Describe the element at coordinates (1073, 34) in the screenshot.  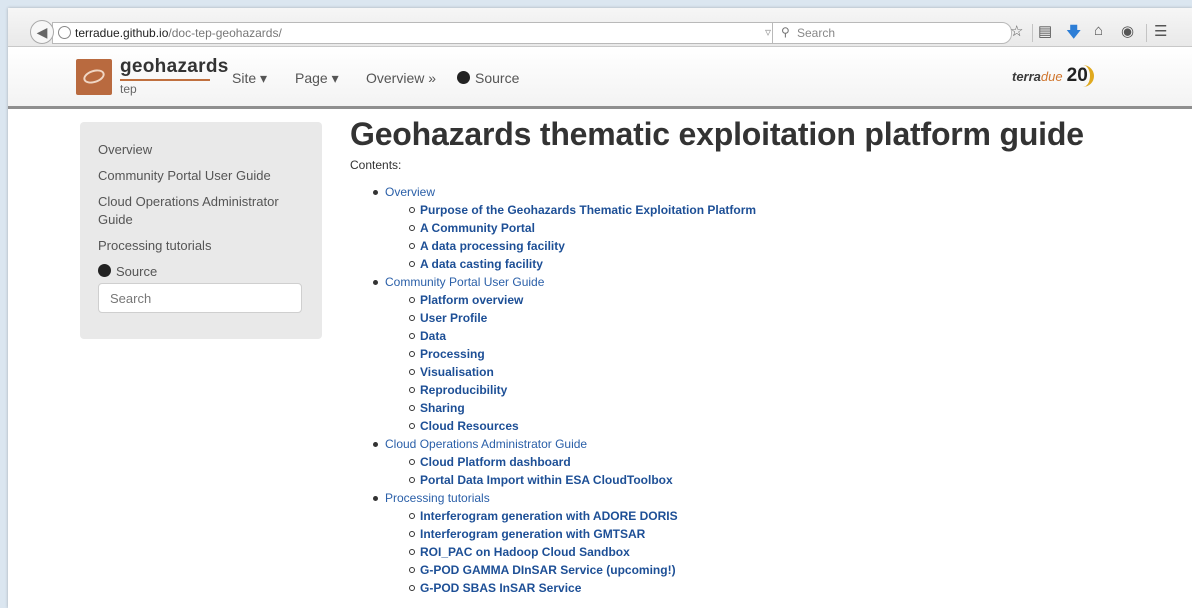
I see `download-icon: 🡇` at that location.